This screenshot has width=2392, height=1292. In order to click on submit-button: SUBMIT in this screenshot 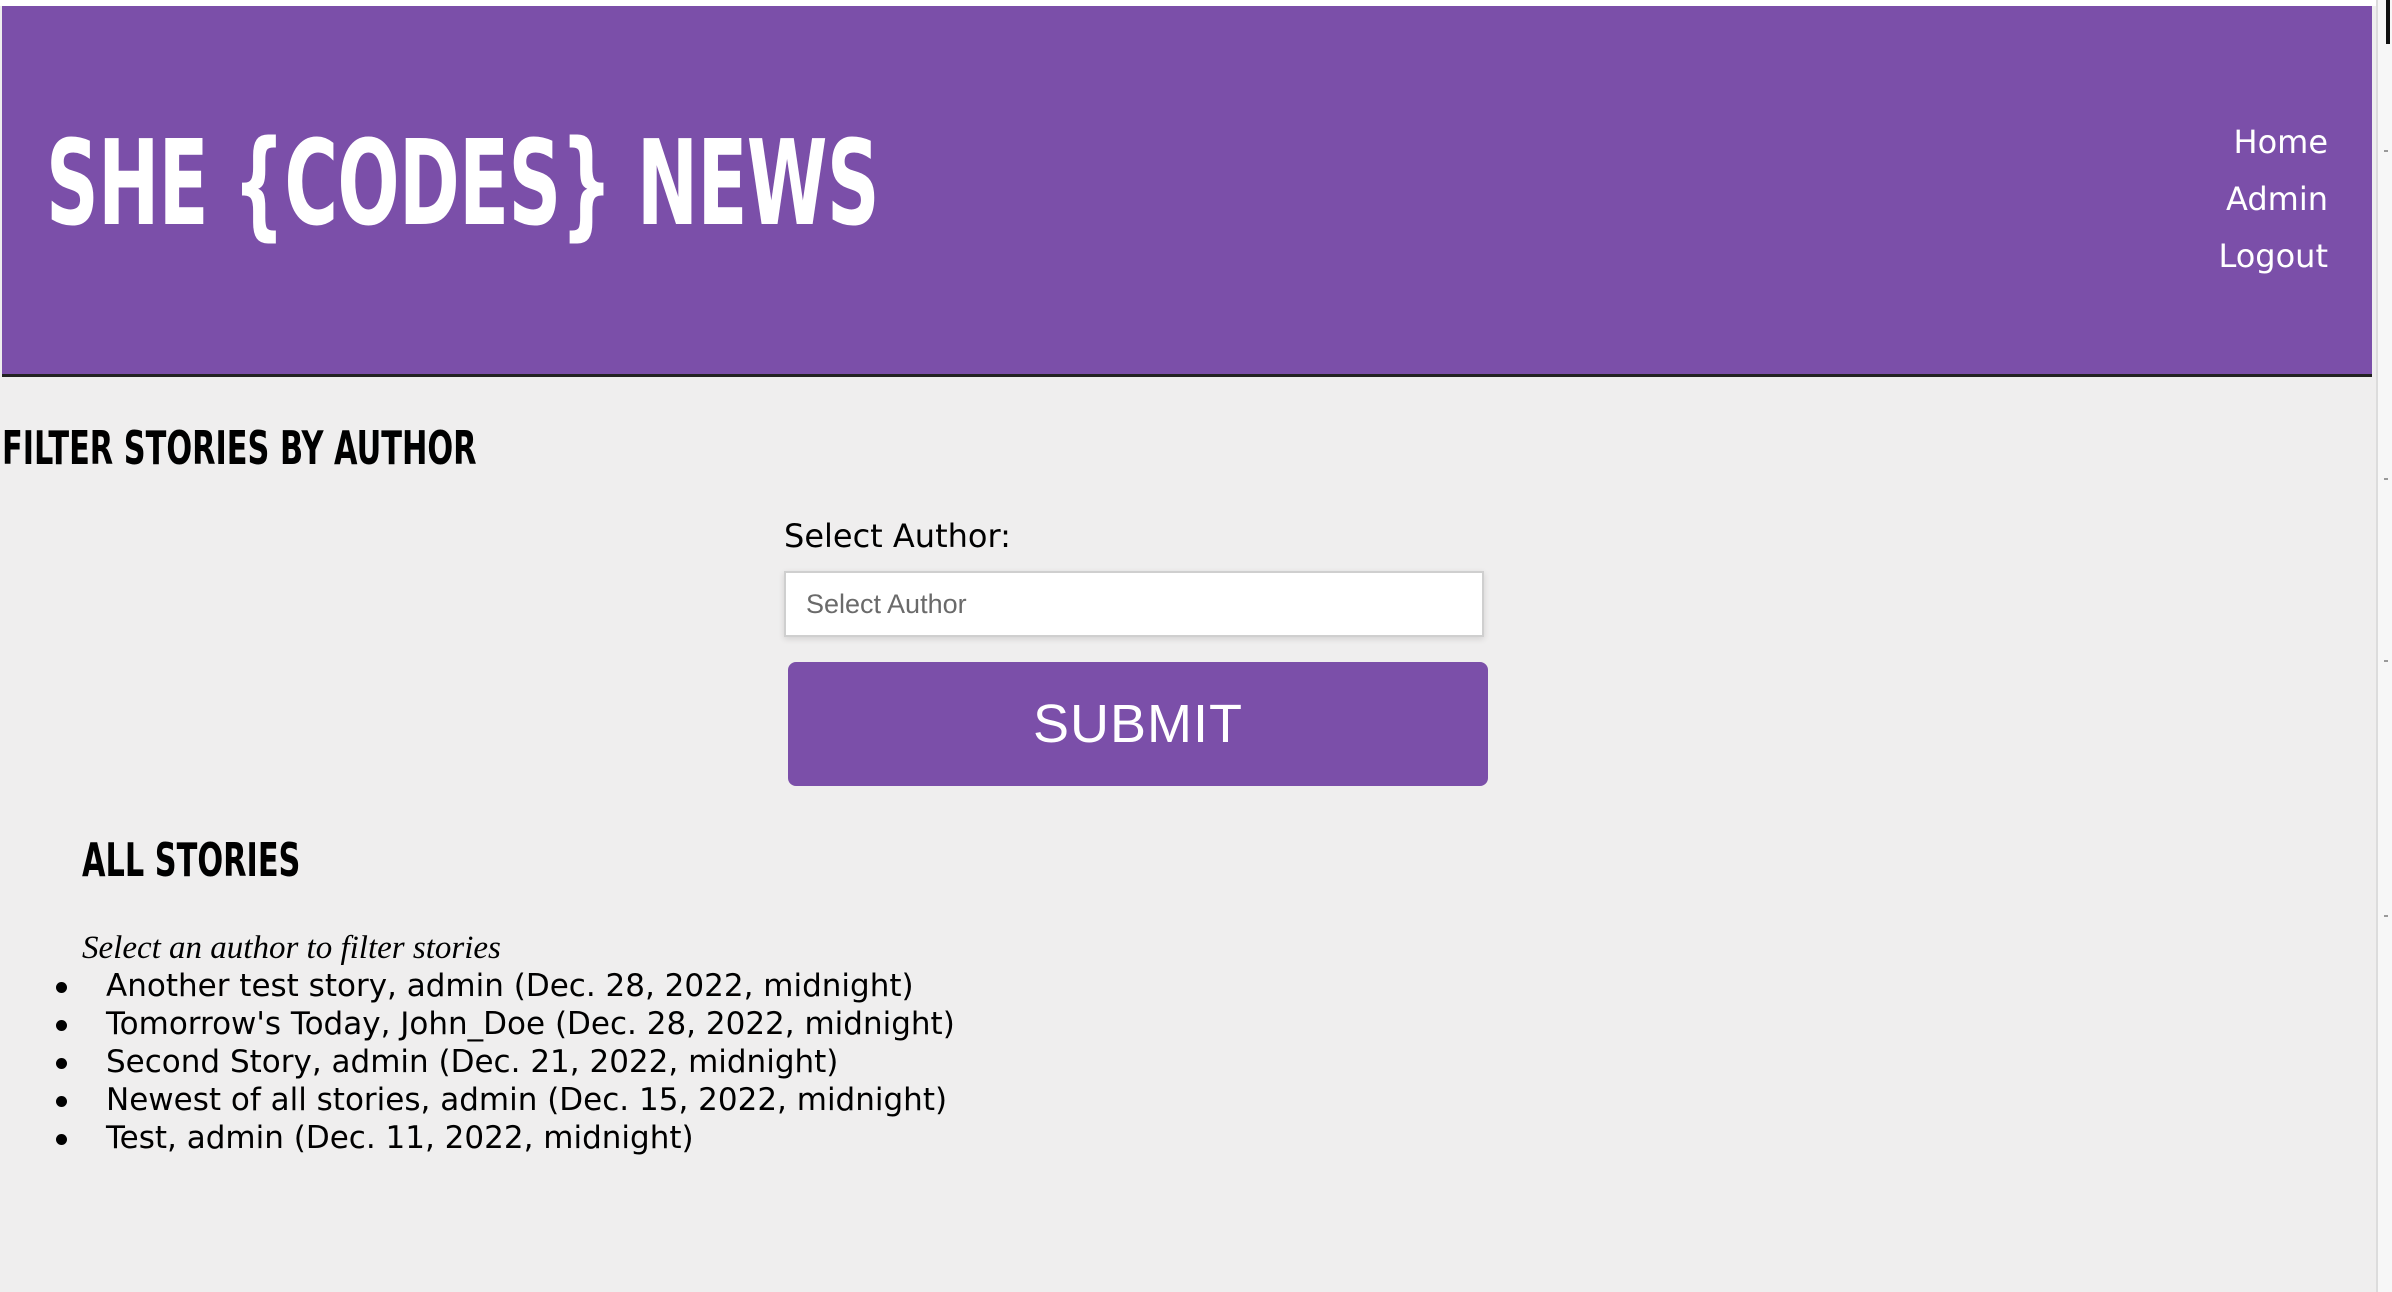, I will do `click(1138, 724)`.